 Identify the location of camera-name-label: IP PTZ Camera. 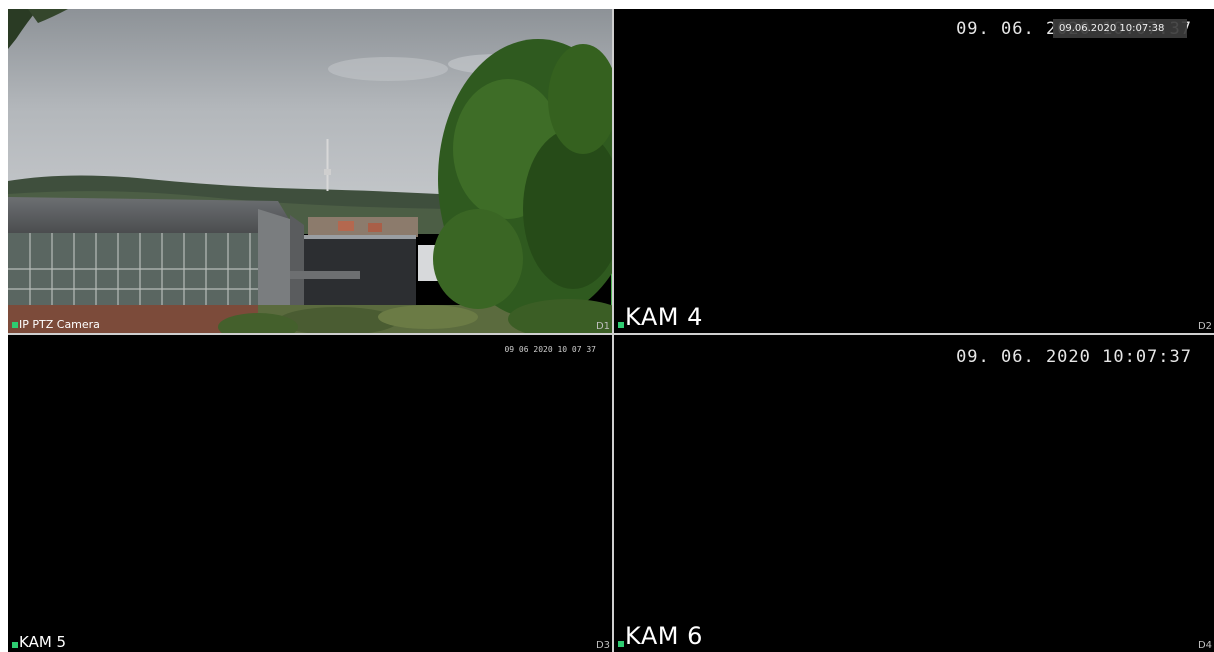
(56, 324).